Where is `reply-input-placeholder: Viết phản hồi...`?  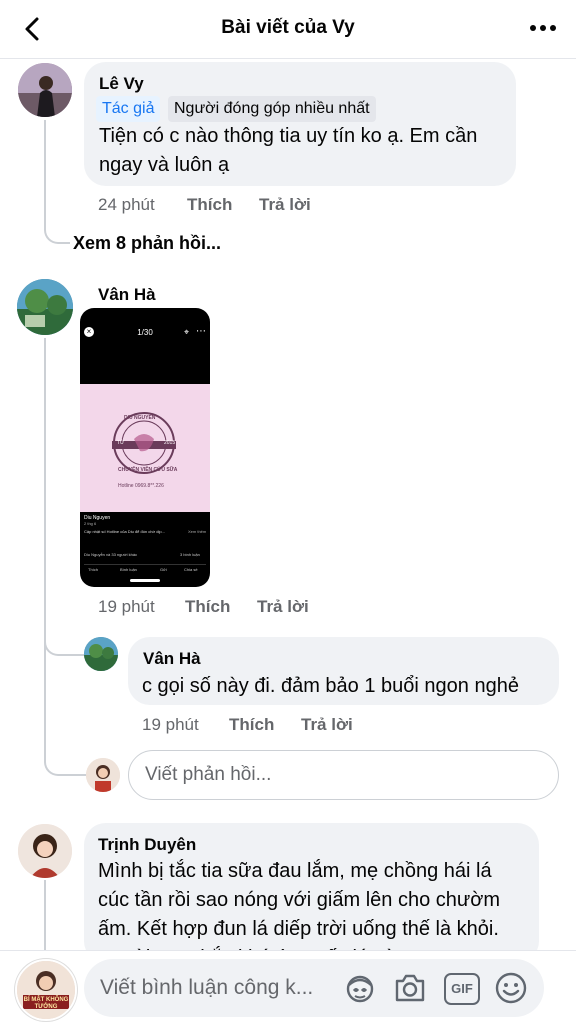
reply-input-placeholder: Viết phản hồi... is located at coordinates (208, 774).